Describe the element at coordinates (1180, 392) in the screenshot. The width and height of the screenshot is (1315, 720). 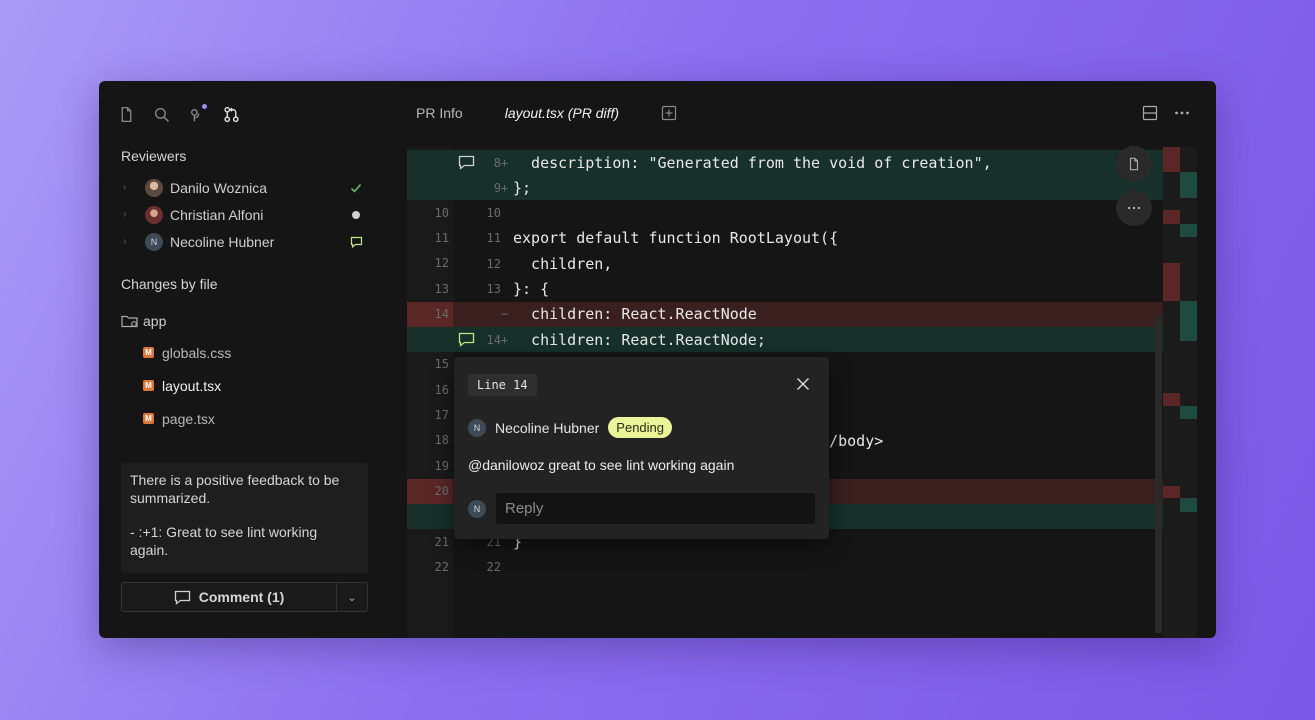
I see `minimap` at that location.